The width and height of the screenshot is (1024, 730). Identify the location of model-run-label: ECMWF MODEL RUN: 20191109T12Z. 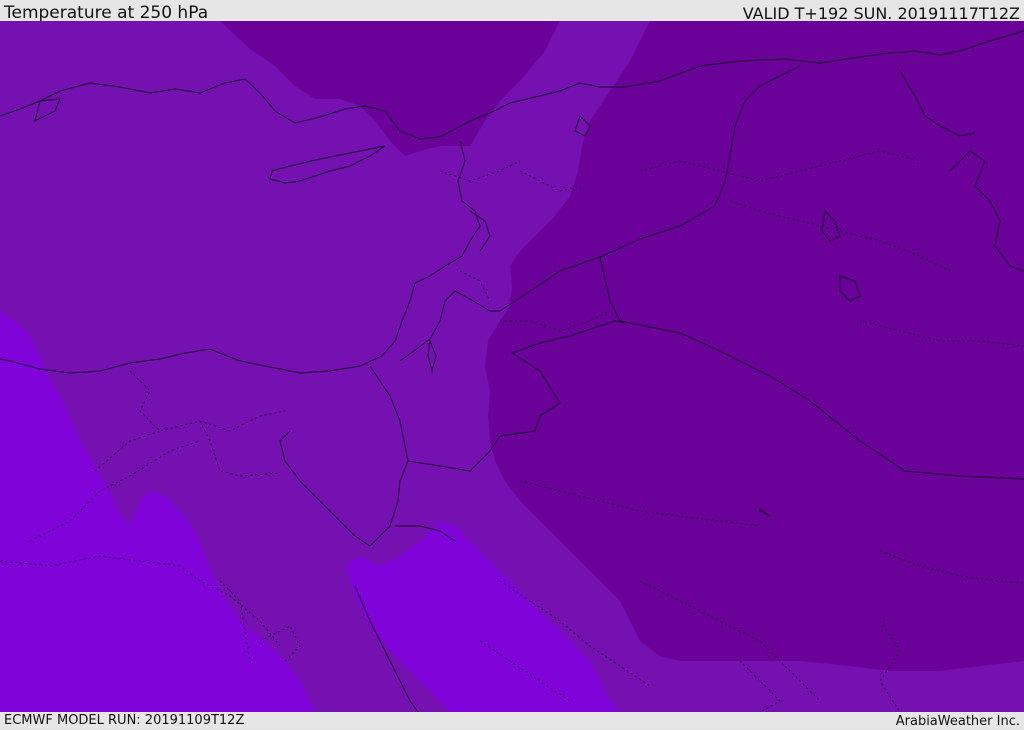
(124, 720).